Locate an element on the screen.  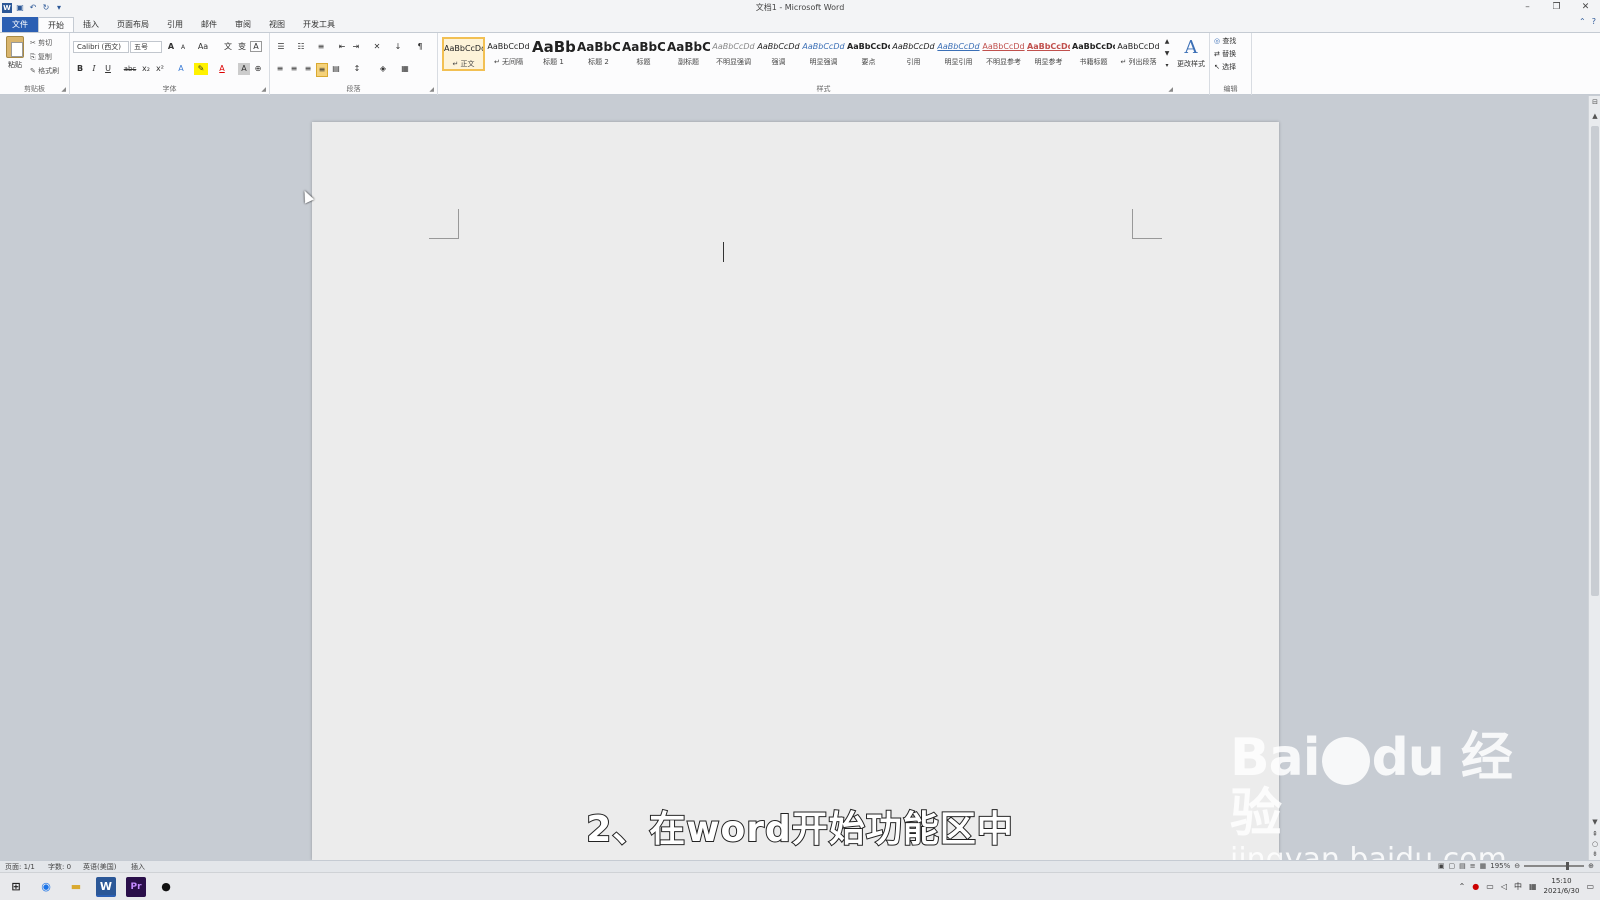
close-button: ✕ is located at coordinates (1585, 7).